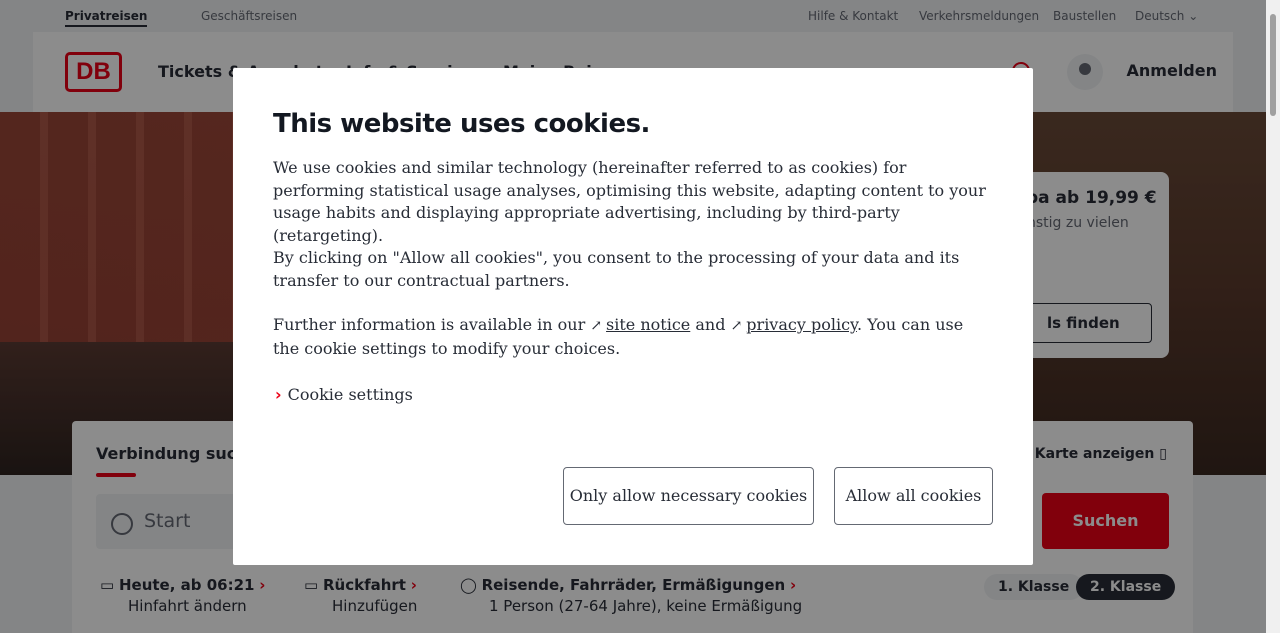  What do you see at coordinates (1273, 316) in the screenshot?
I see `scrollbar` at bounding box center [1273, 316].